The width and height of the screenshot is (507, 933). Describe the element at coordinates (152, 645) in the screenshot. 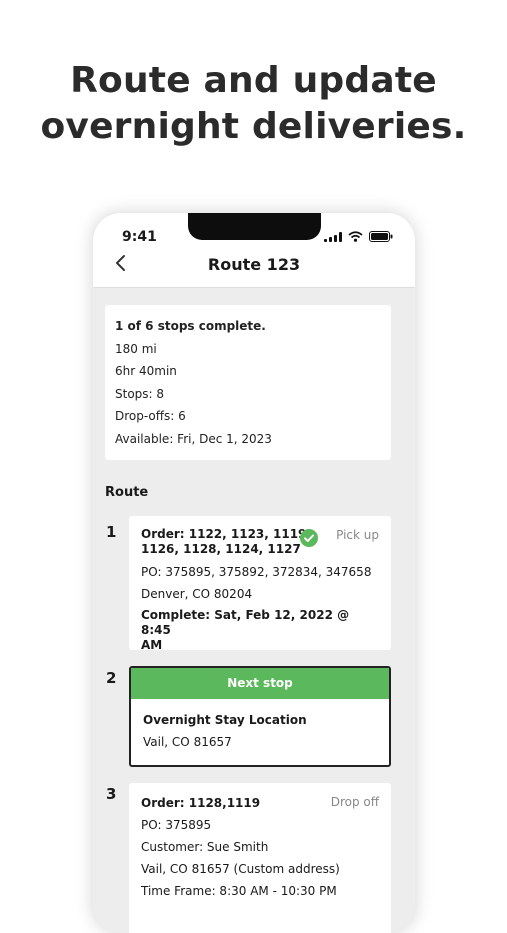

I see `stop-complete-line-2: AM` at that location.